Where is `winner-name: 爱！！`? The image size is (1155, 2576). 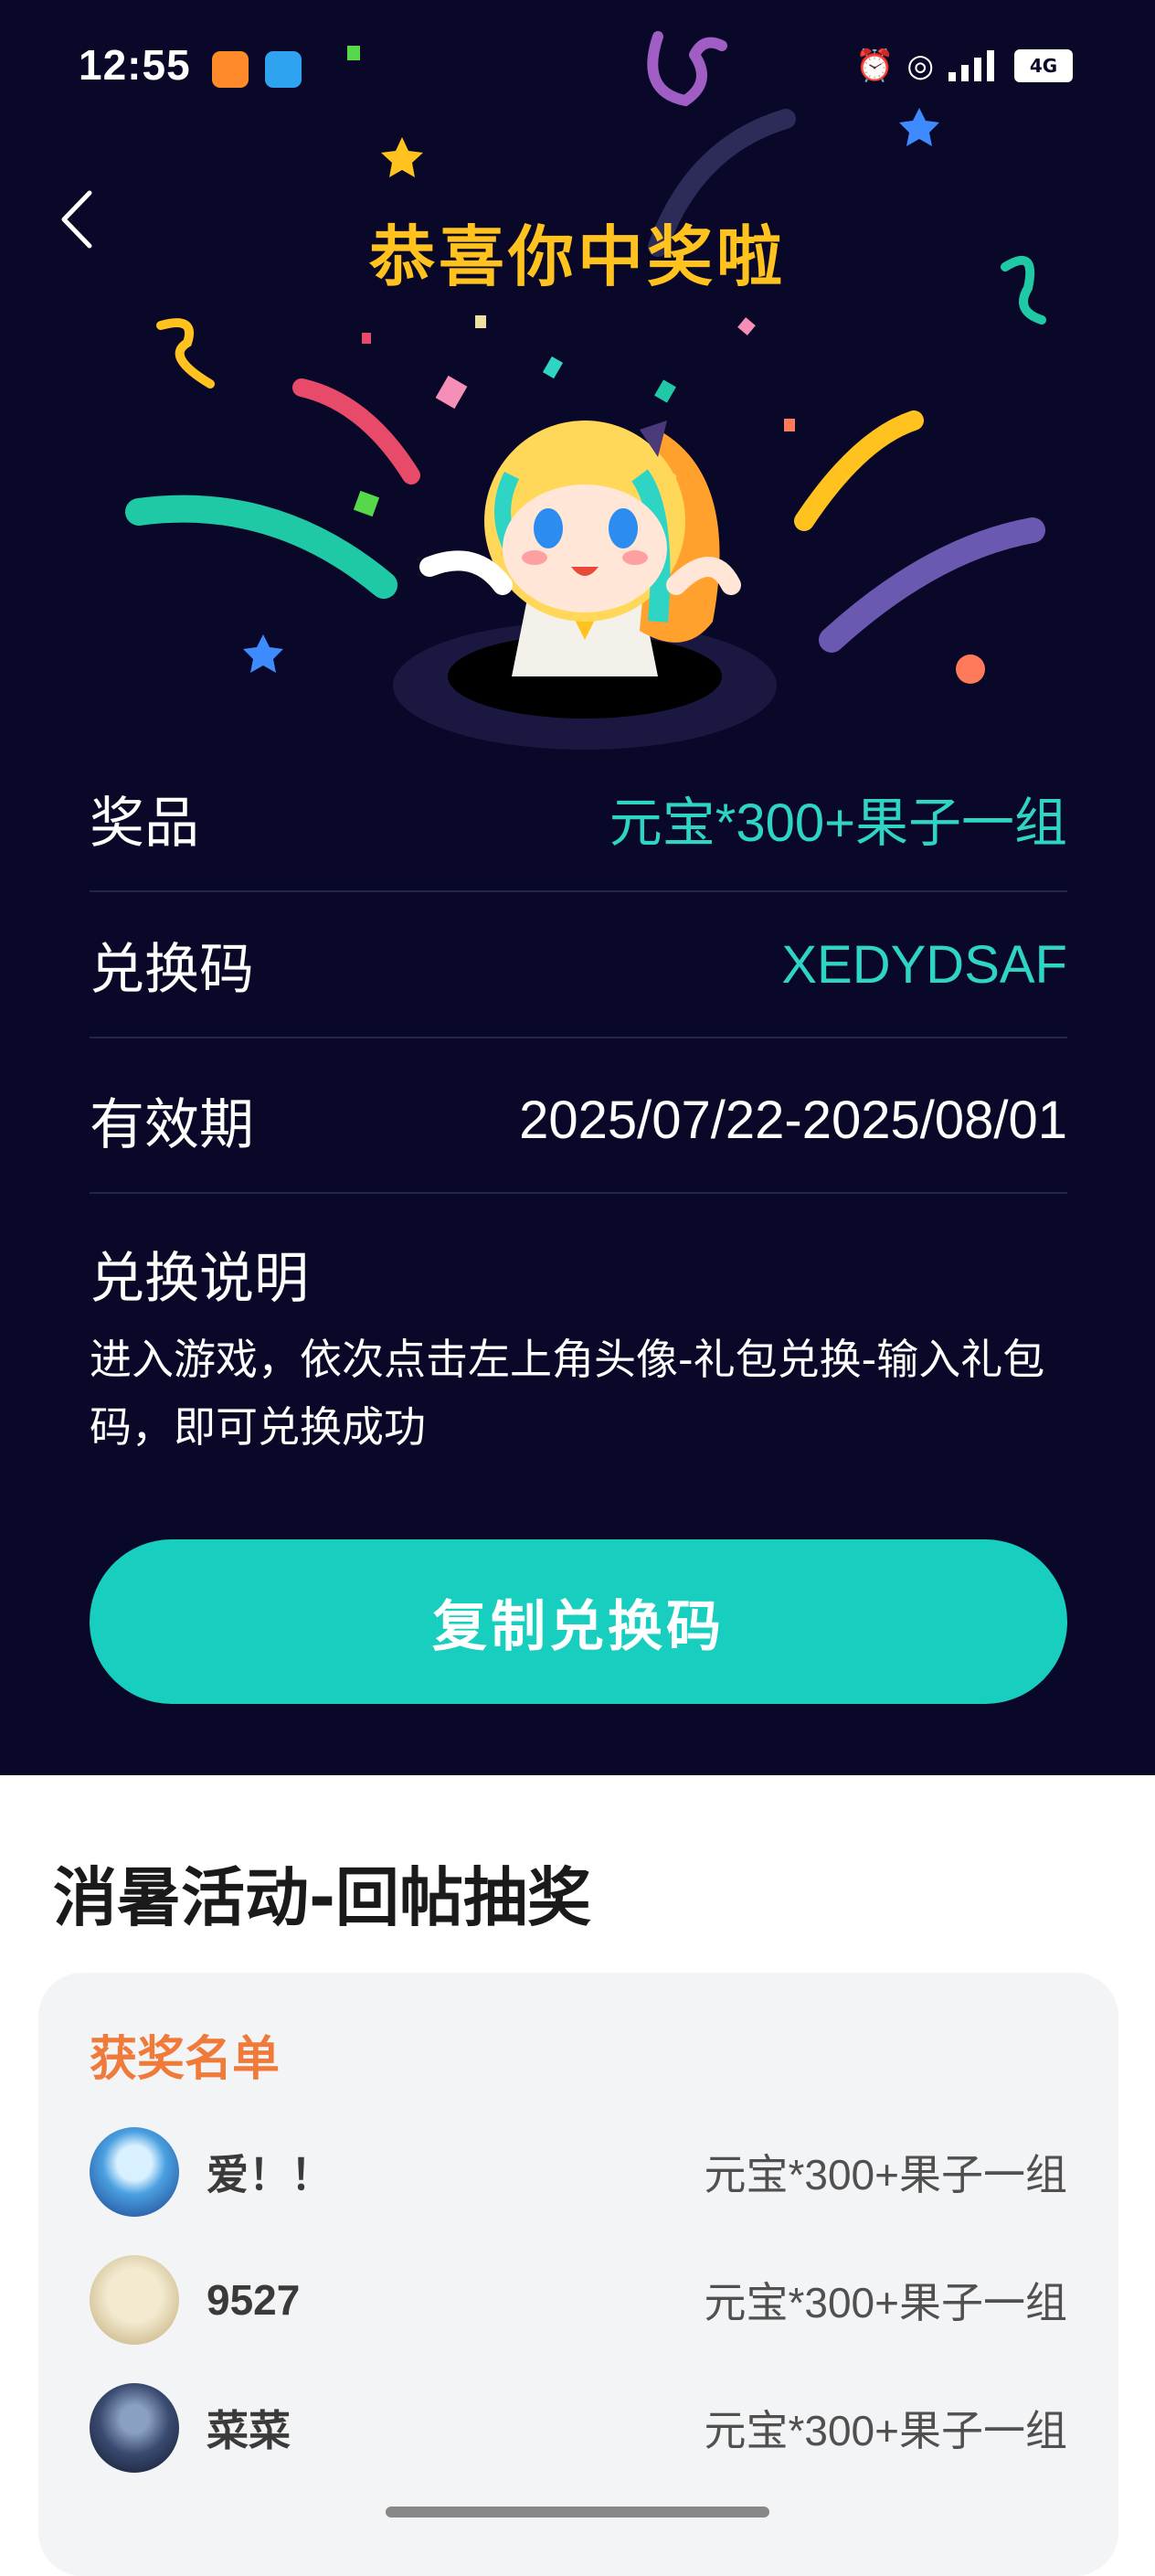
winner-name: 爱！！ is located at coordinates (270, 2174).